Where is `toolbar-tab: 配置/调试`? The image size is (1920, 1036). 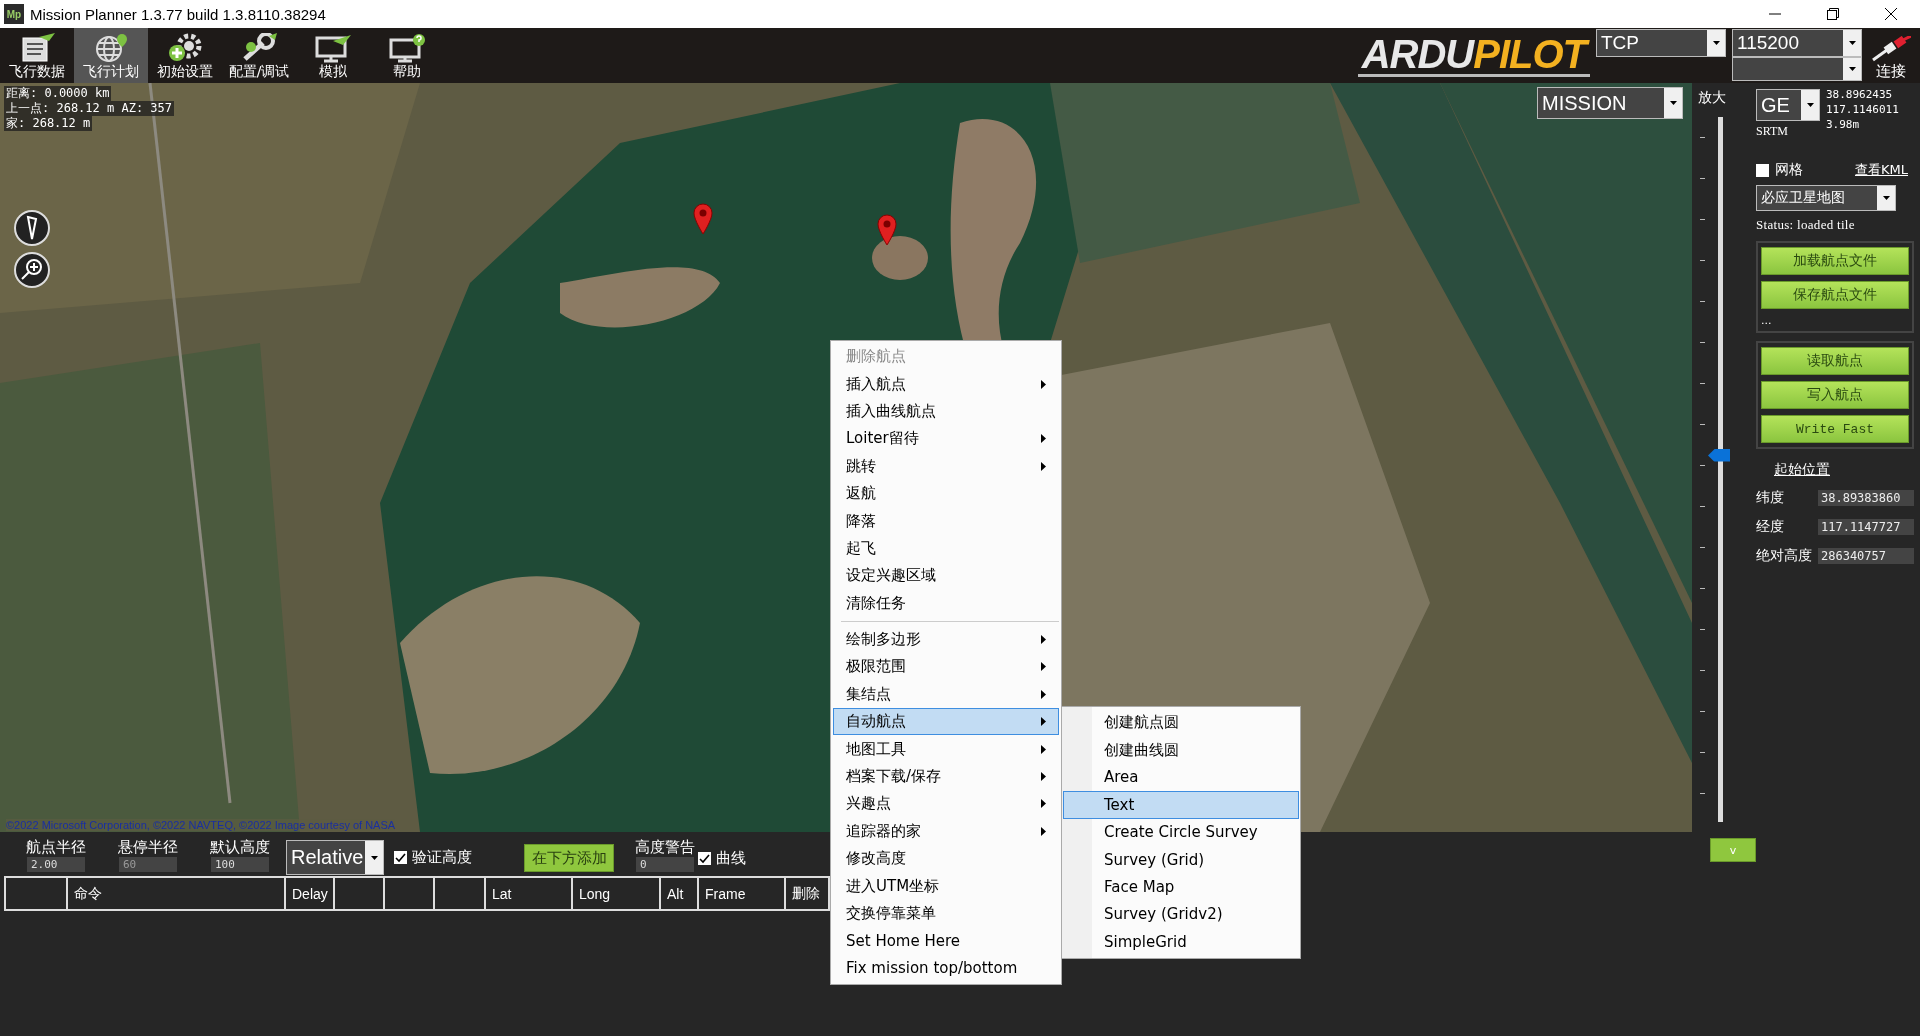 toolbar-tab: 配置/调试 is located at coordinates (259, 55).